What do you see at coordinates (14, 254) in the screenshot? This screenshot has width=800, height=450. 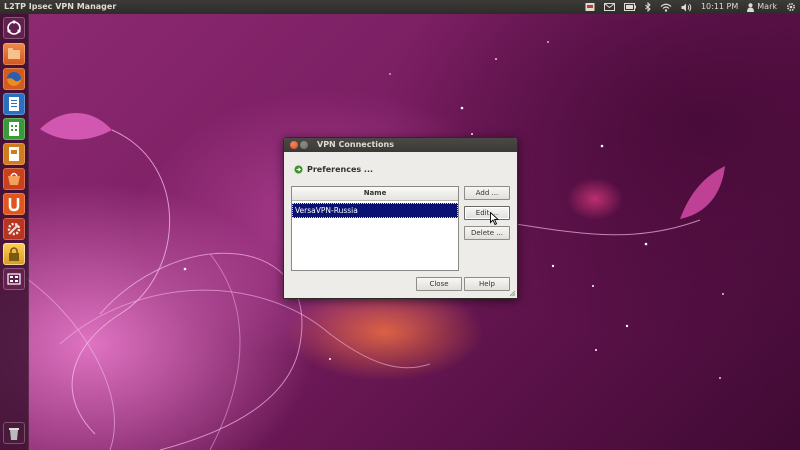 I see `vpn-manager-icon` at bounding box center [14, 254].